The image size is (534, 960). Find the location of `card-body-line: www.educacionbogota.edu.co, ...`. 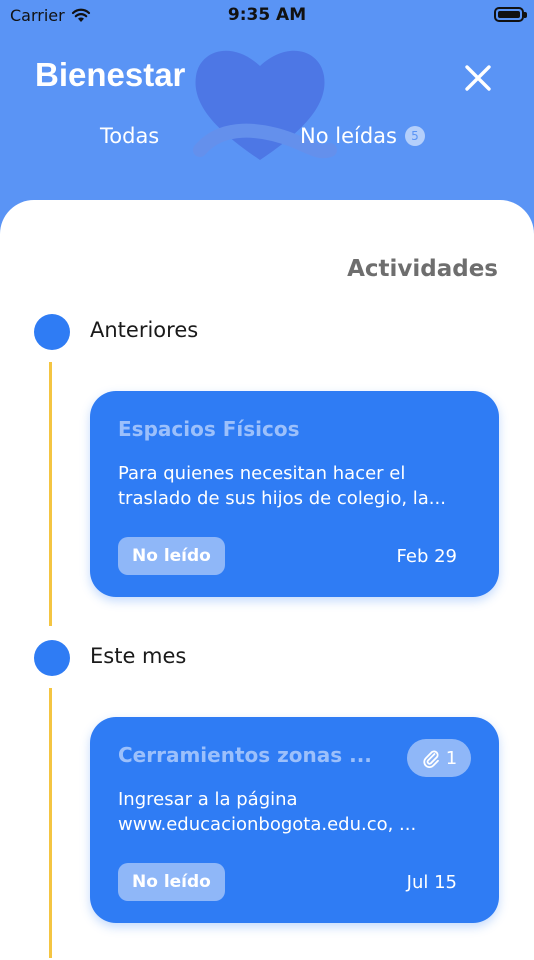

card-body-line: www.educacionbogota.edu.co, ... is located at coordinates (267, 824).